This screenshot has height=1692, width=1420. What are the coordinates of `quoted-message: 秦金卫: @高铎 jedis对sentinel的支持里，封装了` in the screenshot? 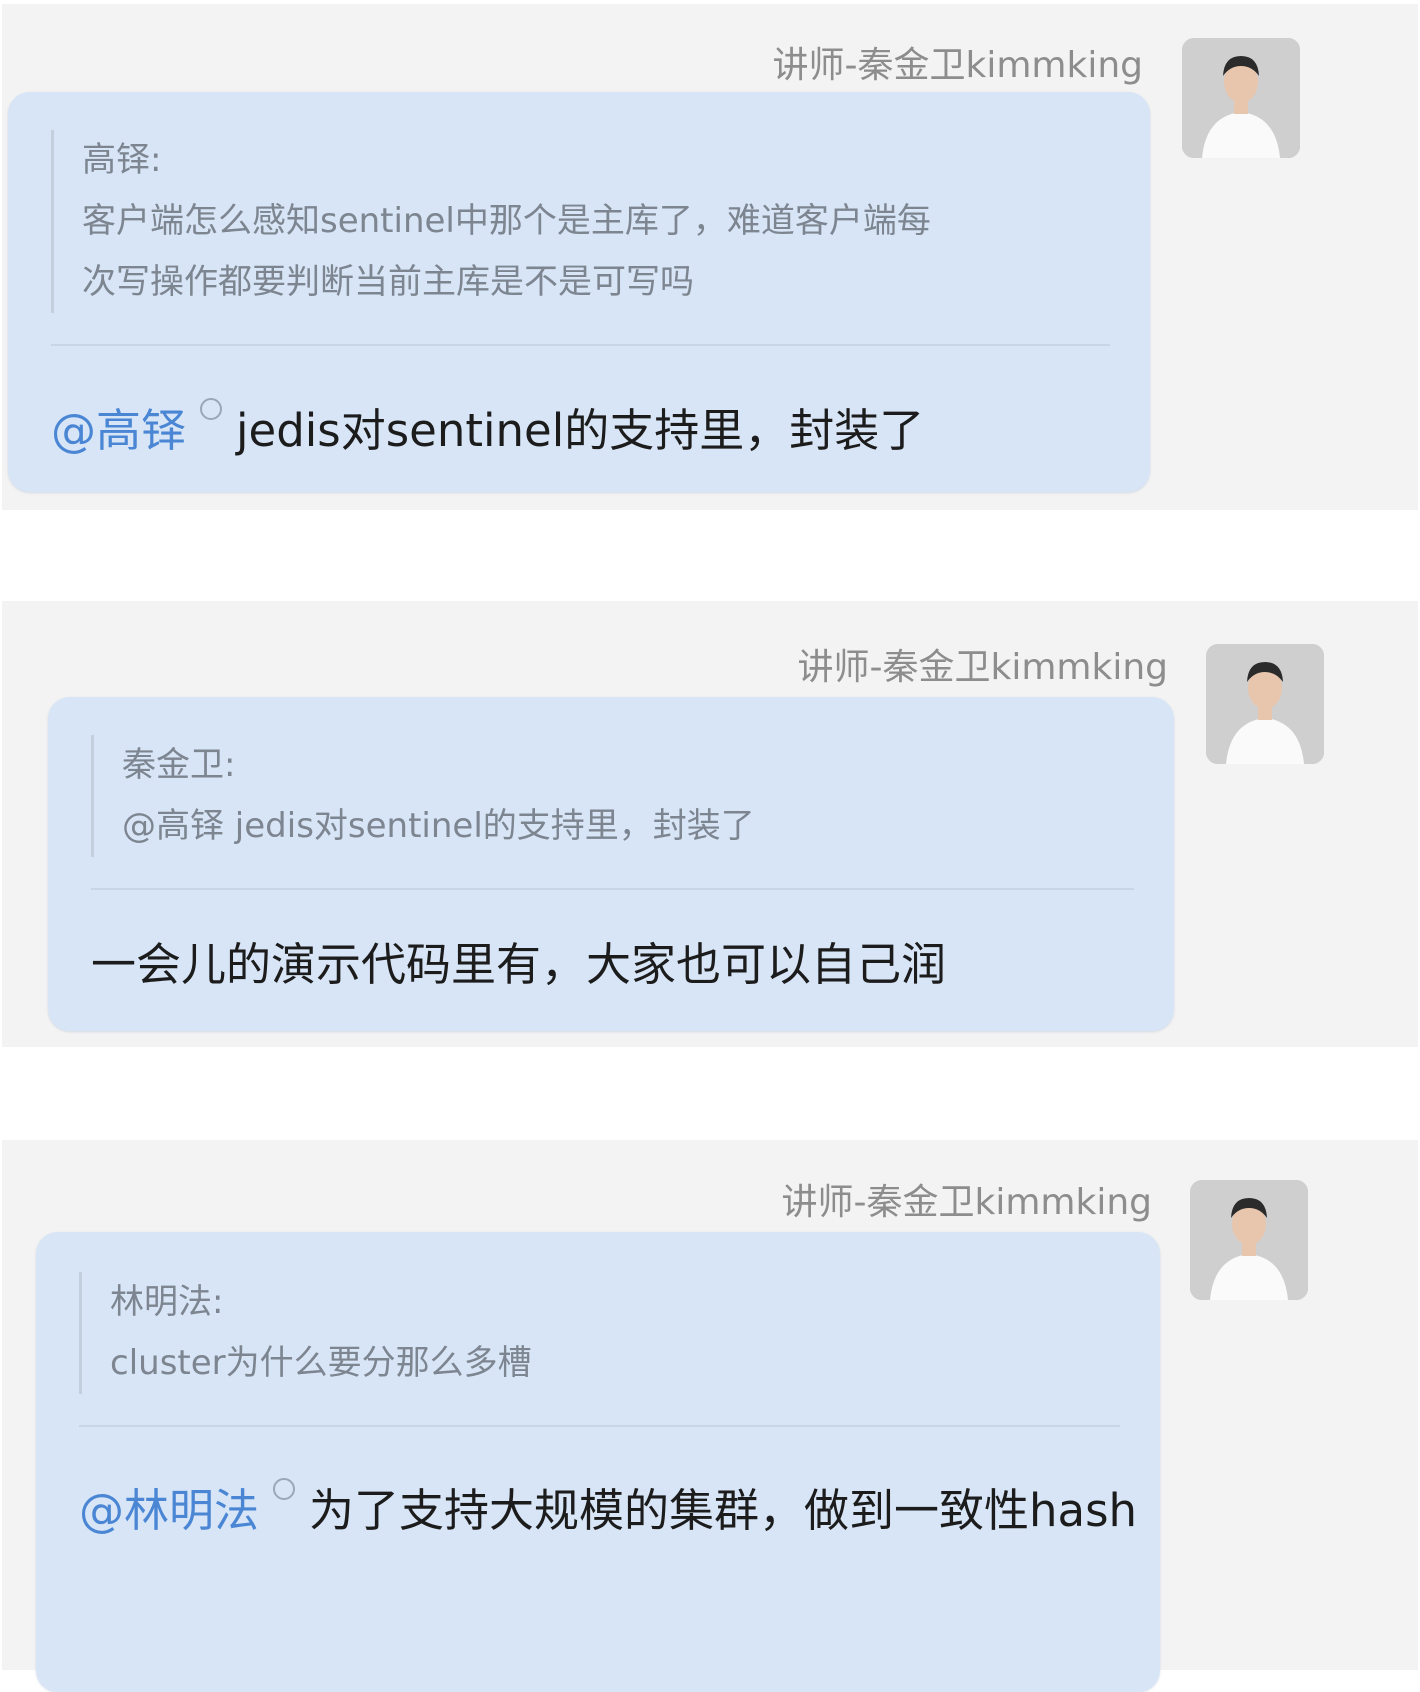 It's located at (423, 796).